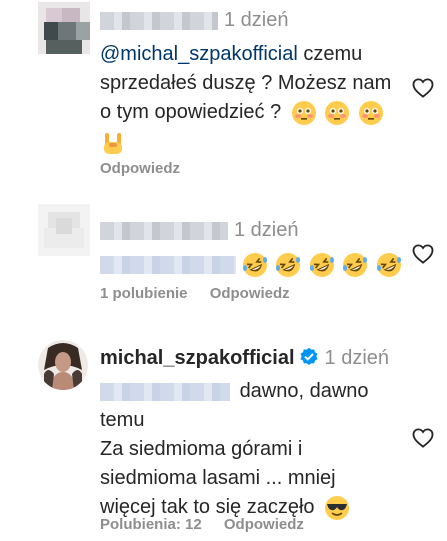 This screenshot has width=447, height=541. Describe the element at coordinates (207, 507) in the screenshot. I see `comment-text-line: więcej tak to się zaczęło` at that location.